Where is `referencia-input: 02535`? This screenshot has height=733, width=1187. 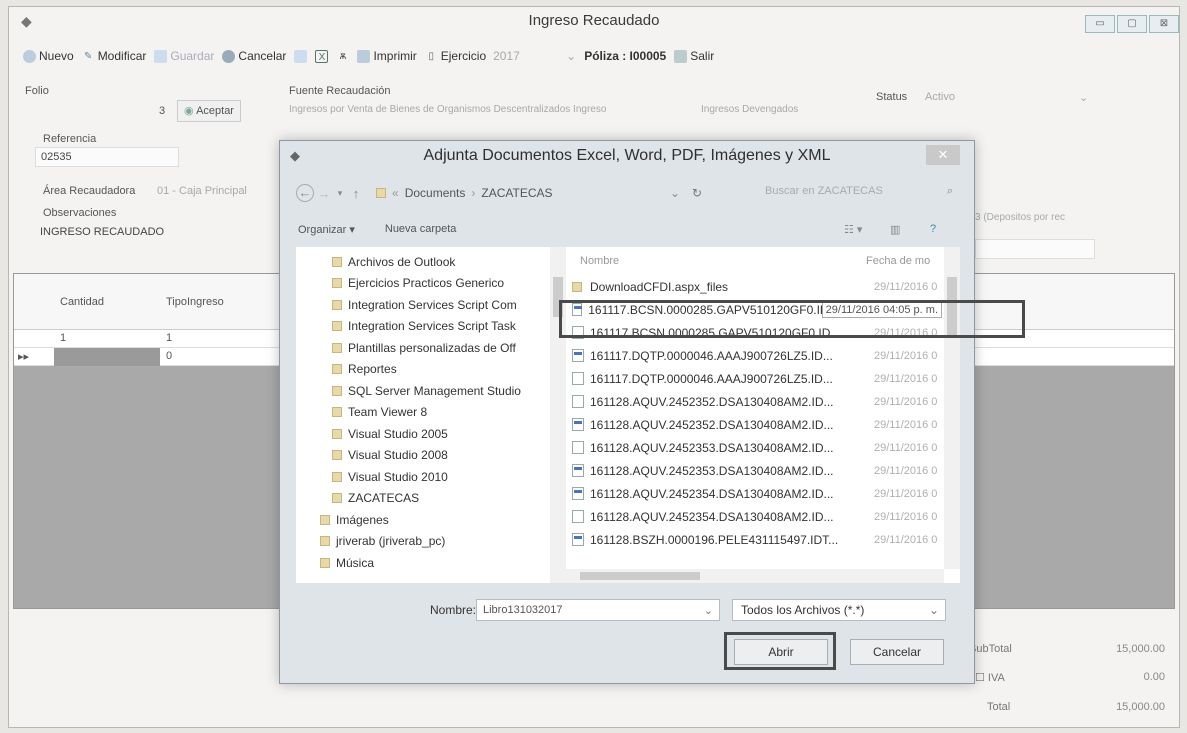 referencia-input: 02535 is located at coordinates (107, 157).